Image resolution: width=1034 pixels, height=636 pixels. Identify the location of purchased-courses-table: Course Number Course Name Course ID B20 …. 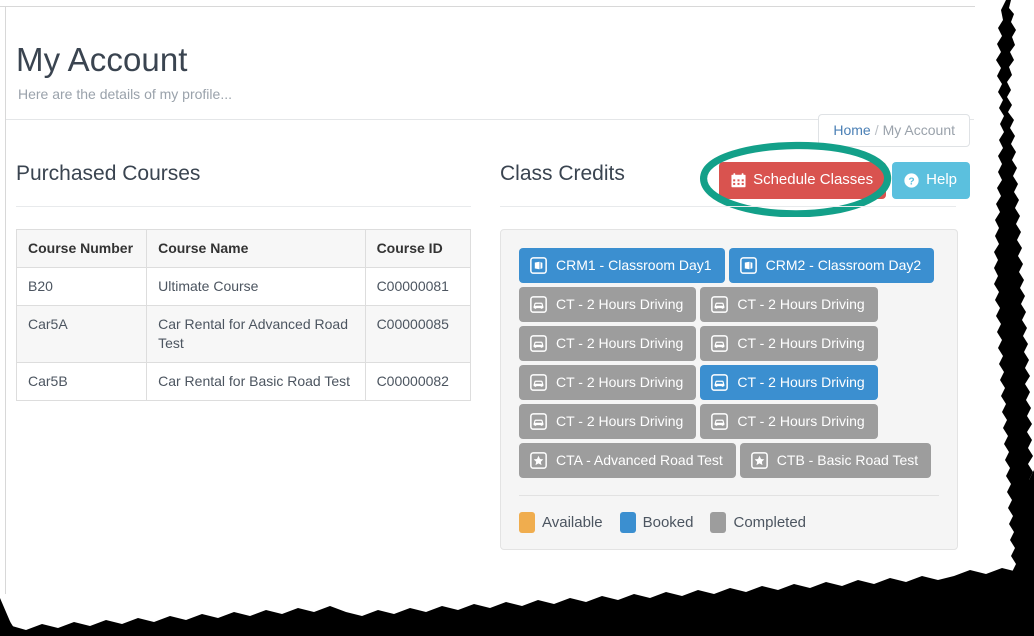
(243, 315).